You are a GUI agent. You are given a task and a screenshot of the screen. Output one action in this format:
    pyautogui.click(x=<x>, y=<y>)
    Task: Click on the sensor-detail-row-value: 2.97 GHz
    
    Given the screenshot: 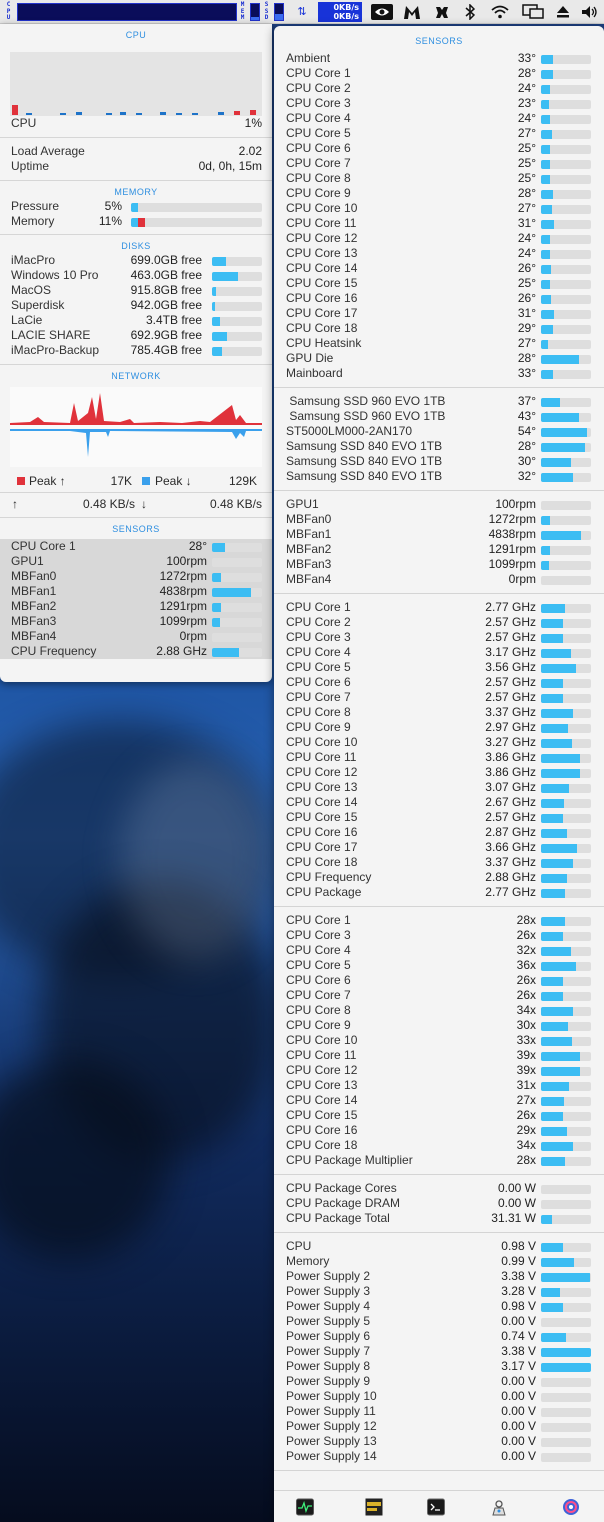 What is the action you would take?
    pyautogui.click(x=510, y=727)
    